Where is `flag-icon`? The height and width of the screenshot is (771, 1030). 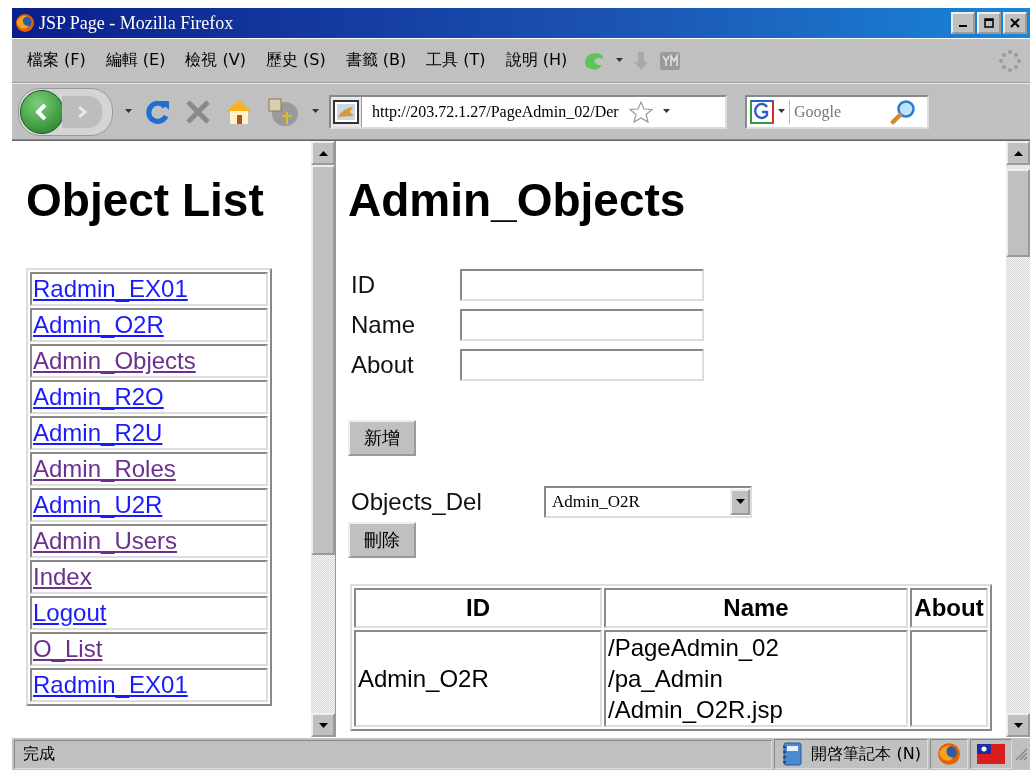
flag-icon is located at coordinates (991, 754).